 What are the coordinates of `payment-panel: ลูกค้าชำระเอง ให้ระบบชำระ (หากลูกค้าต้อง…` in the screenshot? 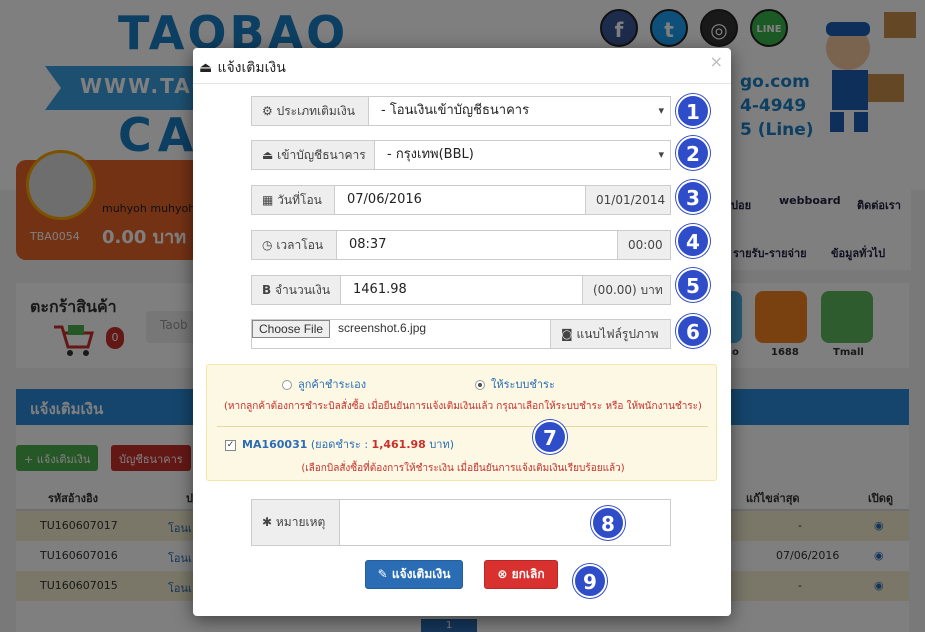 It's located at (461, 422).